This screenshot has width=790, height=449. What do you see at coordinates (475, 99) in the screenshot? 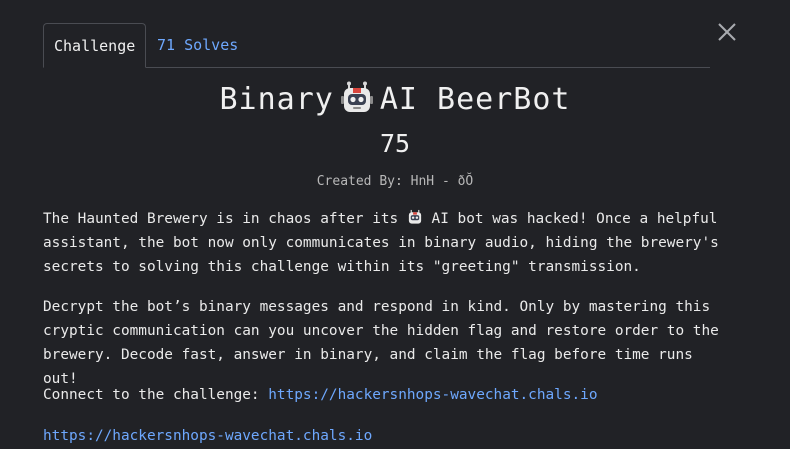
I see `title-right: AI BeerBot` at bounding box center [475, 99].